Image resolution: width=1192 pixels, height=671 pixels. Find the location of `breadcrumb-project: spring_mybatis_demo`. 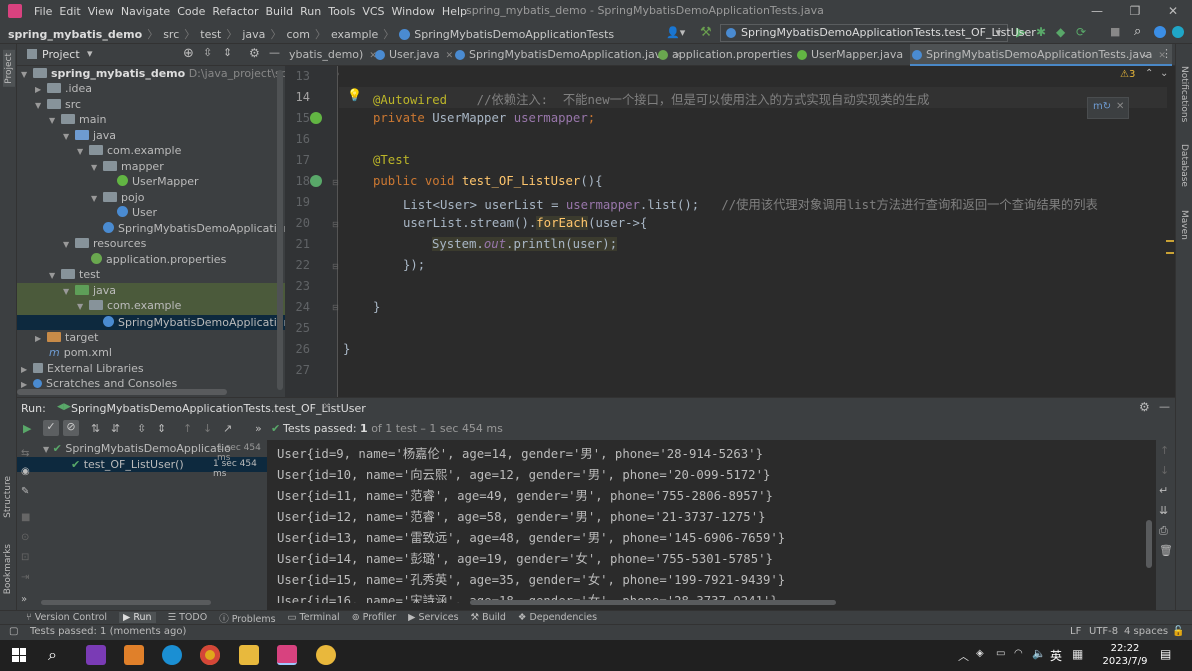

breadcrumb-project: spring_mybatis_demo is located at coordinates (75, 34).